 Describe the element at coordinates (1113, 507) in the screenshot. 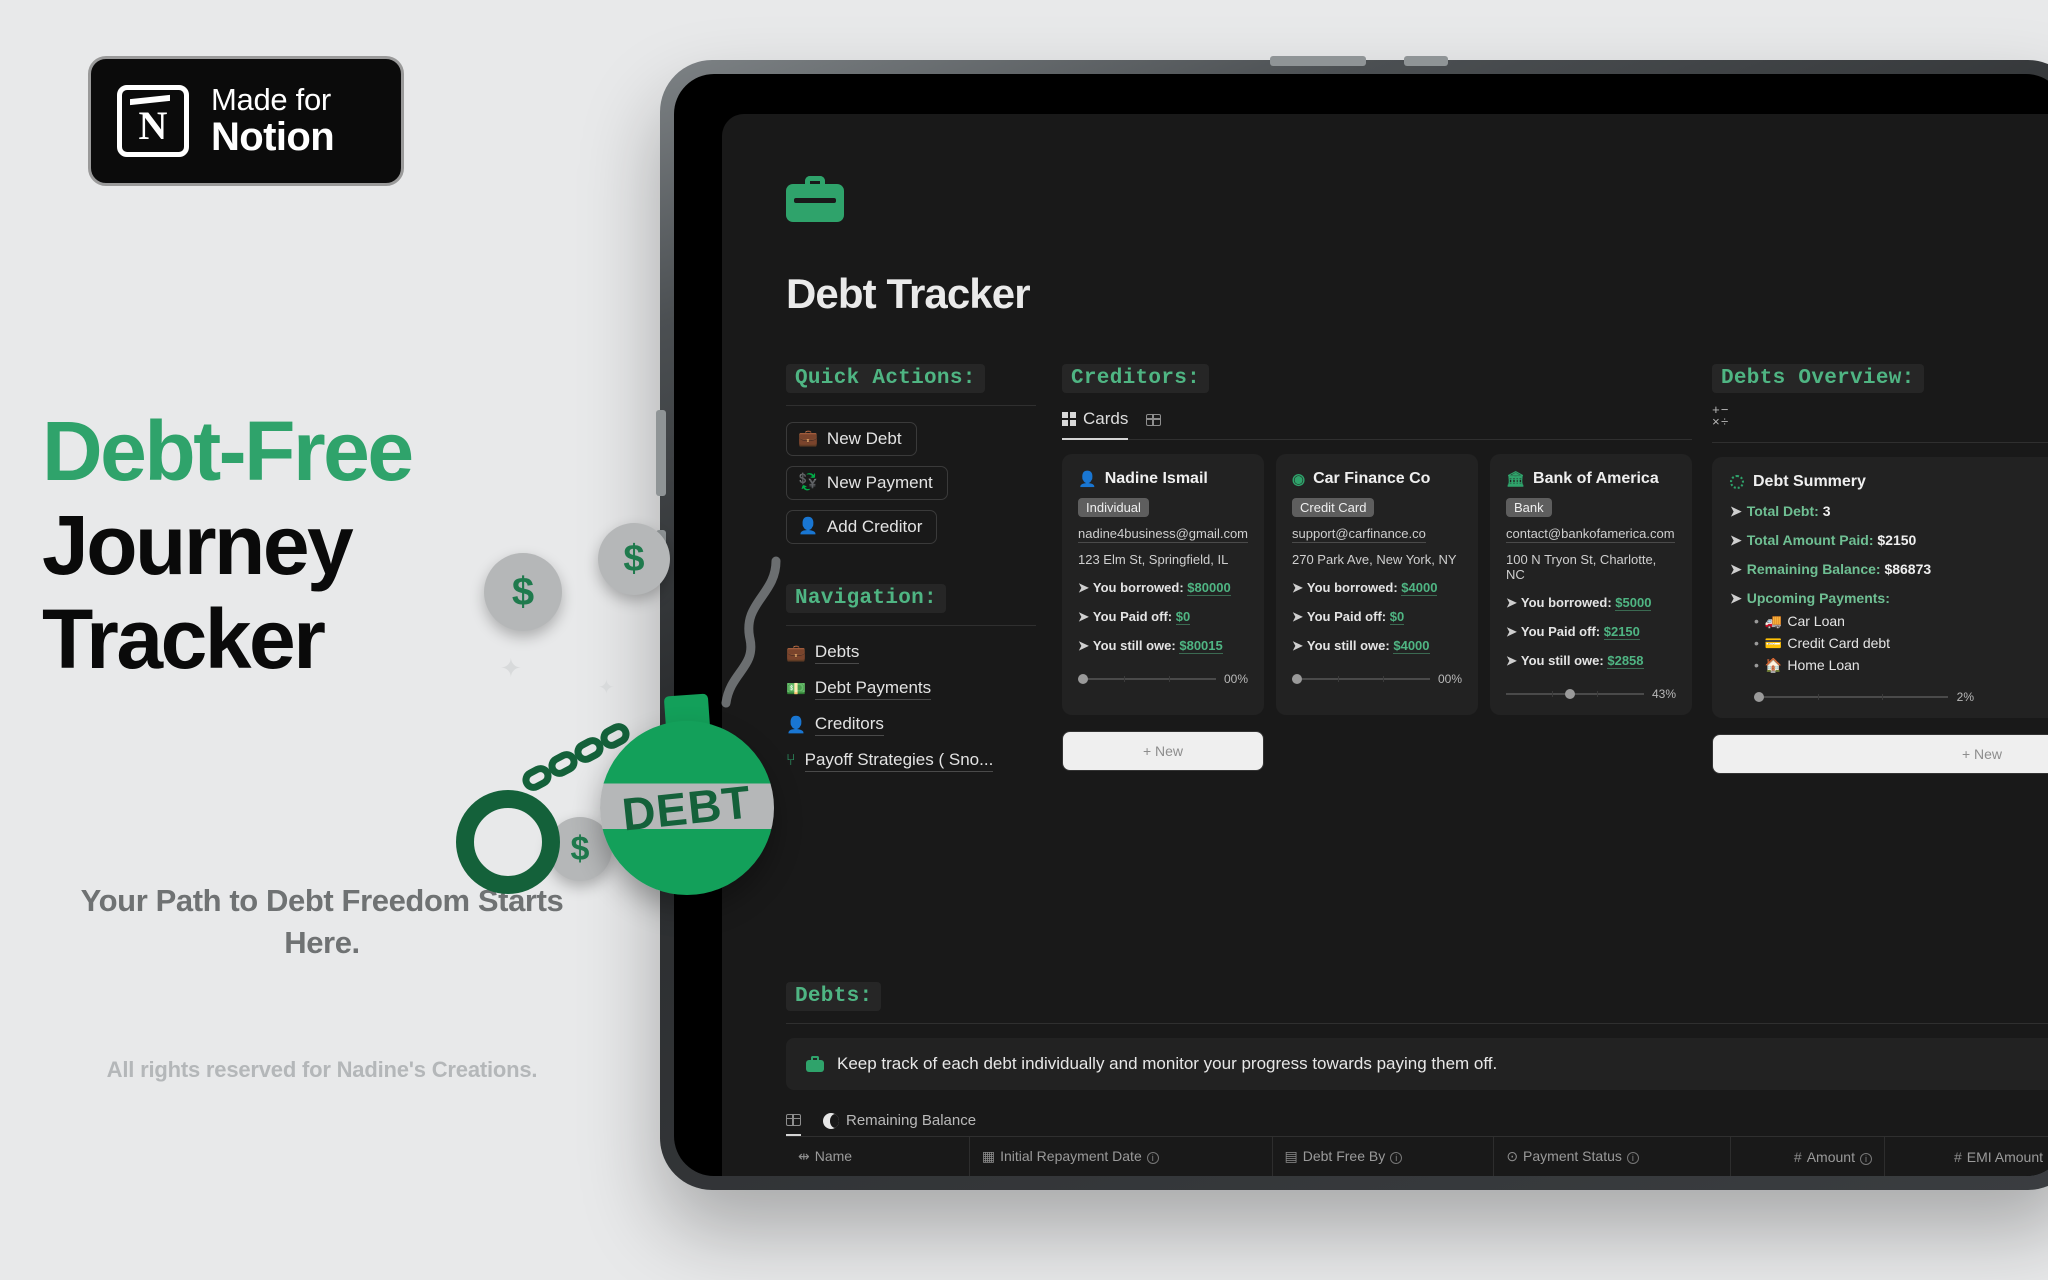

I see `creditor-type-badge: Individual` at that location.